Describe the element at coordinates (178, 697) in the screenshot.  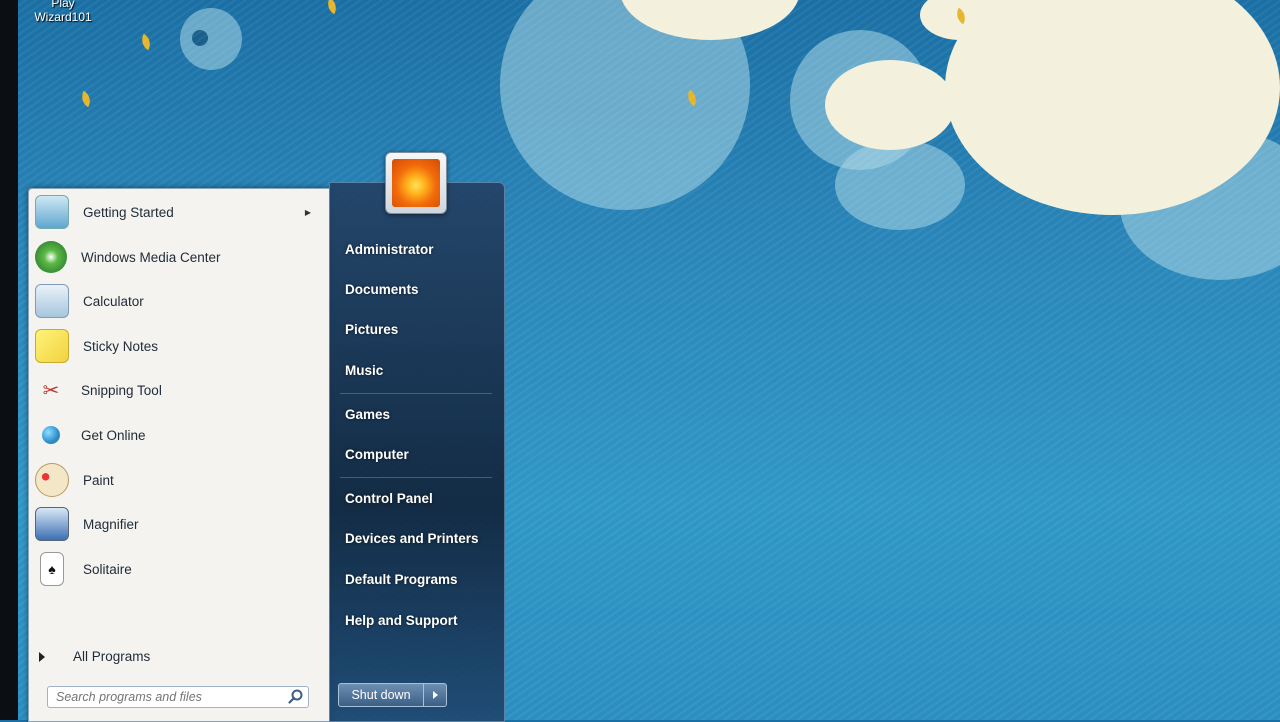
I see `search-input` at that location.